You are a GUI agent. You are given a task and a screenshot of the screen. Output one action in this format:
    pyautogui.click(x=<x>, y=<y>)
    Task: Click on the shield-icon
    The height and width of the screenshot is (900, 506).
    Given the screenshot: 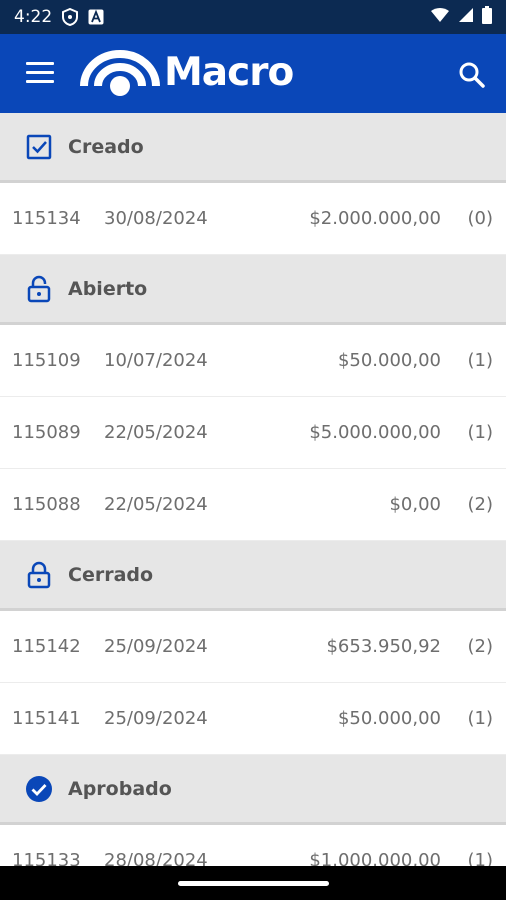 What is the action you would take?
    pyautogui.click(x=70, y=17)
    